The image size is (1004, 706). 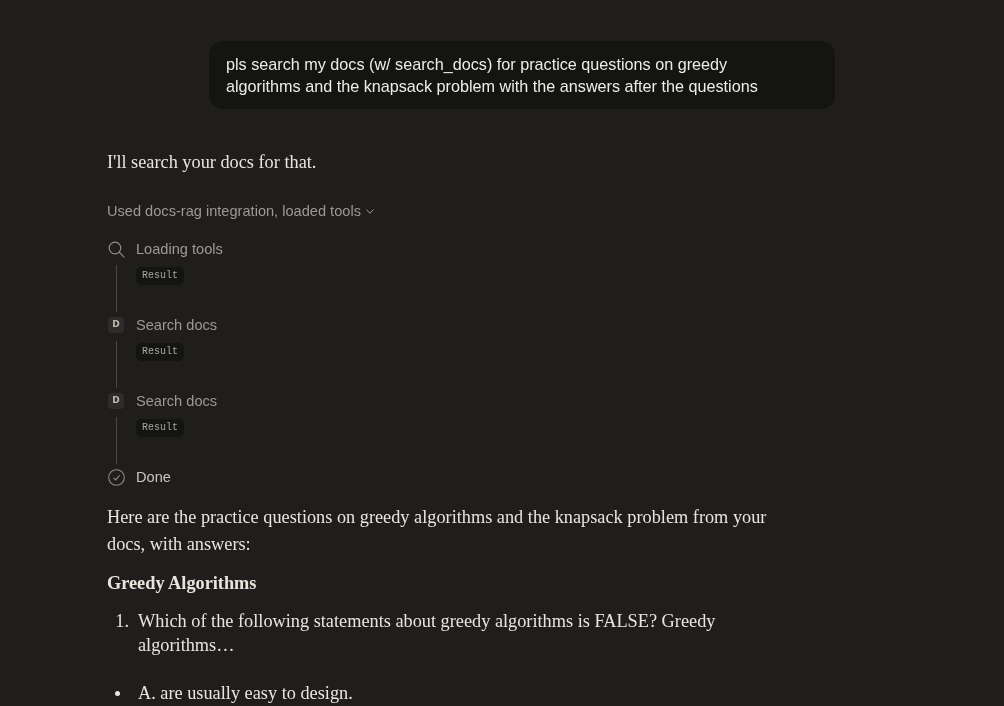 I want to click on assistant-message: I'll search your docs for that., so click(x=212, y=162).